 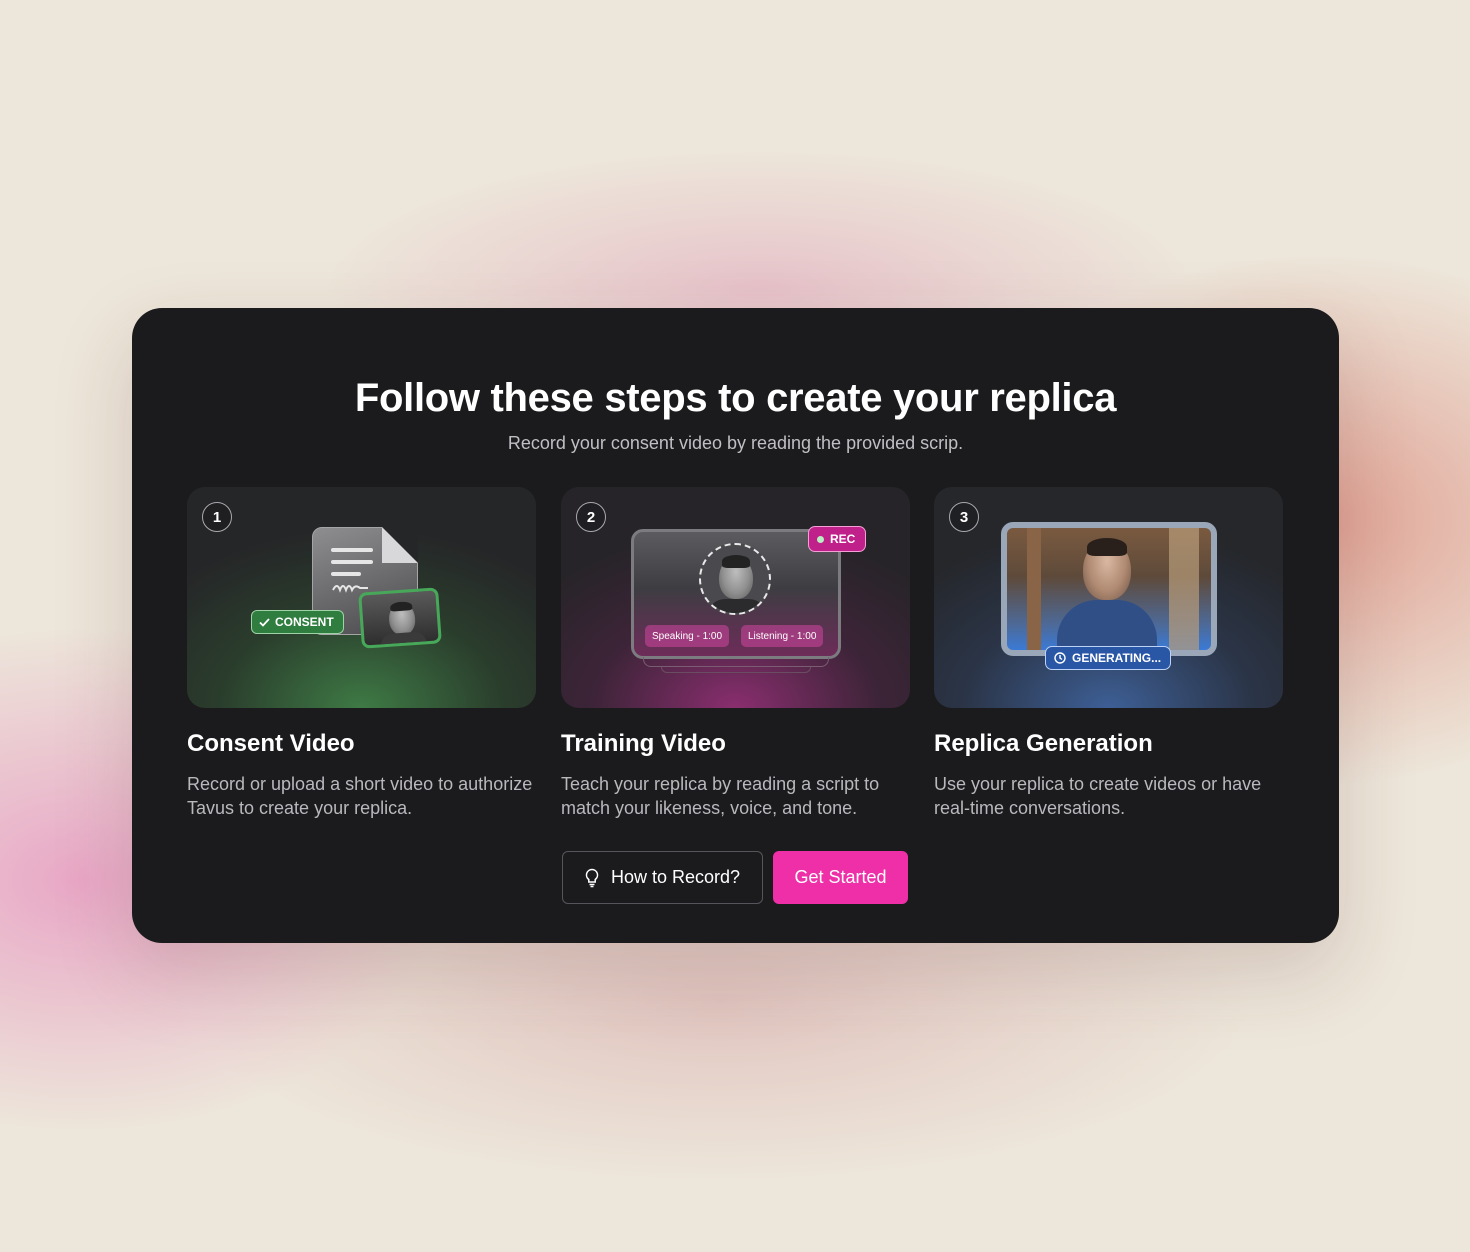 I want to click on how-to-record-button: How to Record?, so click(x=662, y=877).